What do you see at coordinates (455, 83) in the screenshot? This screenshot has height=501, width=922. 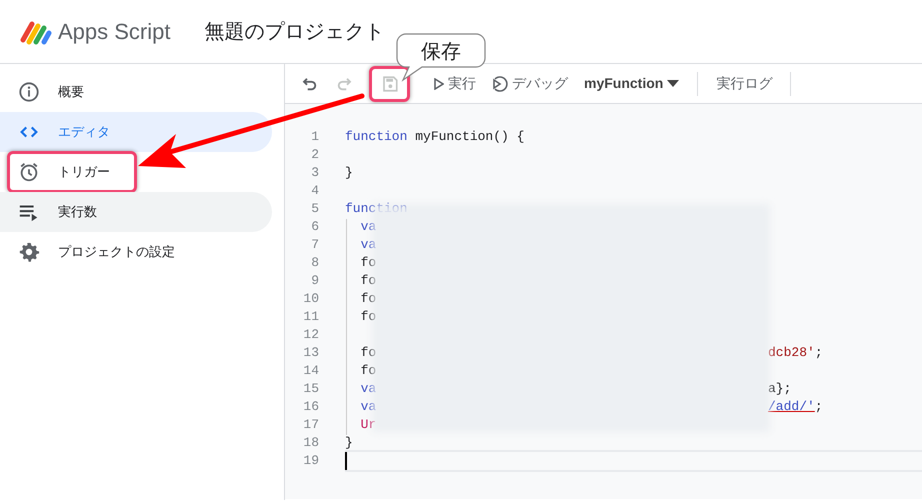 I see `run-button: 実行` at bounding box center [455, 83].